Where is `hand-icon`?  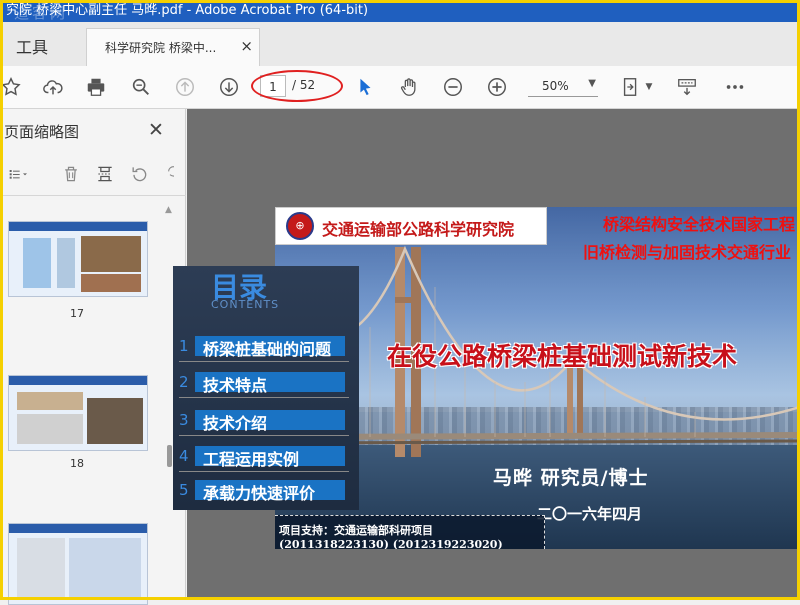
hand-icon is located at coordinates (409, 87).